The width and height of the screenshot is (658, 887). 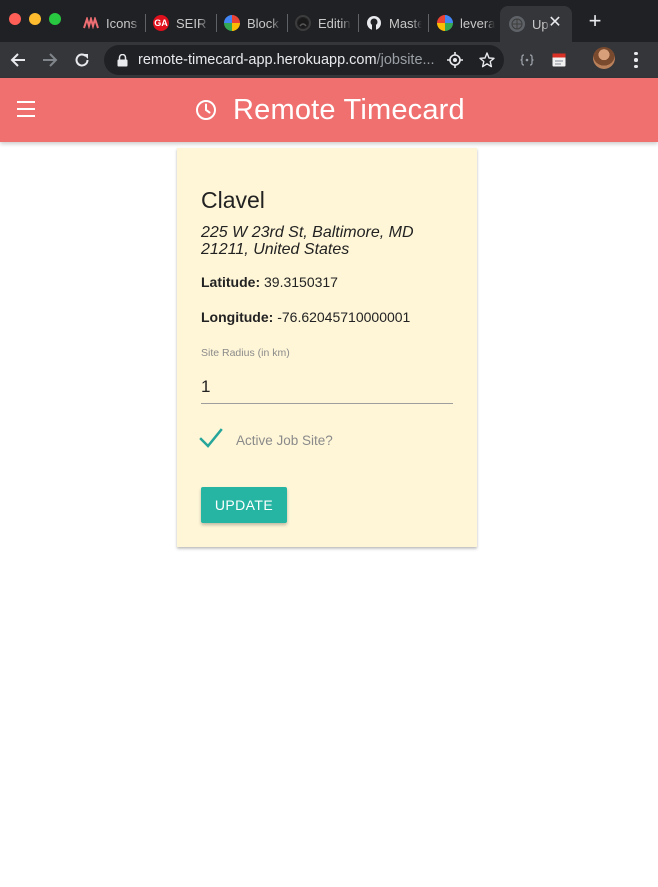 I want to click on reload-icon, so click(x=82, y=60).